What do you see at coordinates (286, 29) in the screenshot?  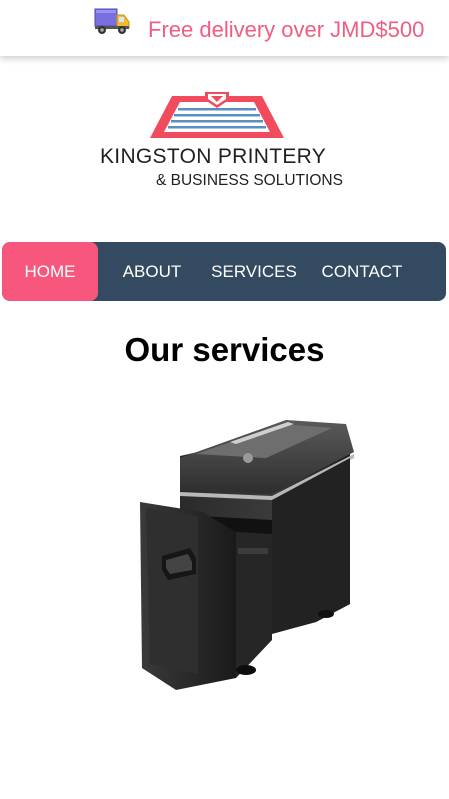 I see `delivery-text: Free delivery over JMD$500` at bounding box center [286, 29].